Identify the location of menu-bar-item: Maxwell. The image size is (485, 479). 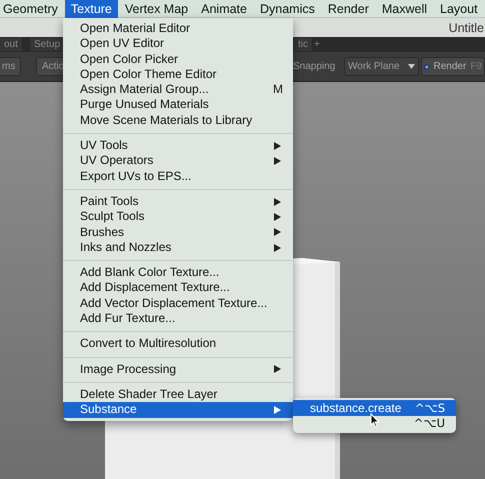
(405, 9).